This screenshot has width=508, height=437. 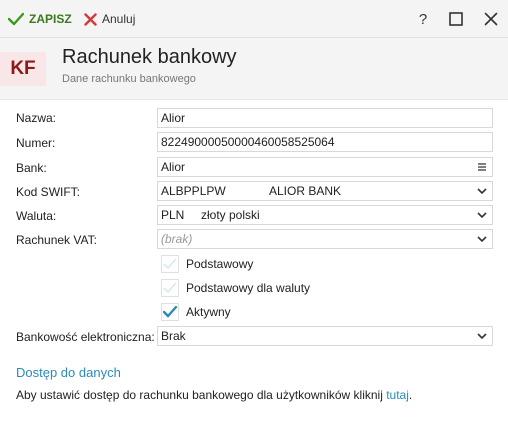 What do you see at coordinates (129, 79) in the screenshot?
I see `page-subtitle: Dane rachunku bankowego` at bounding box center [129, 79].